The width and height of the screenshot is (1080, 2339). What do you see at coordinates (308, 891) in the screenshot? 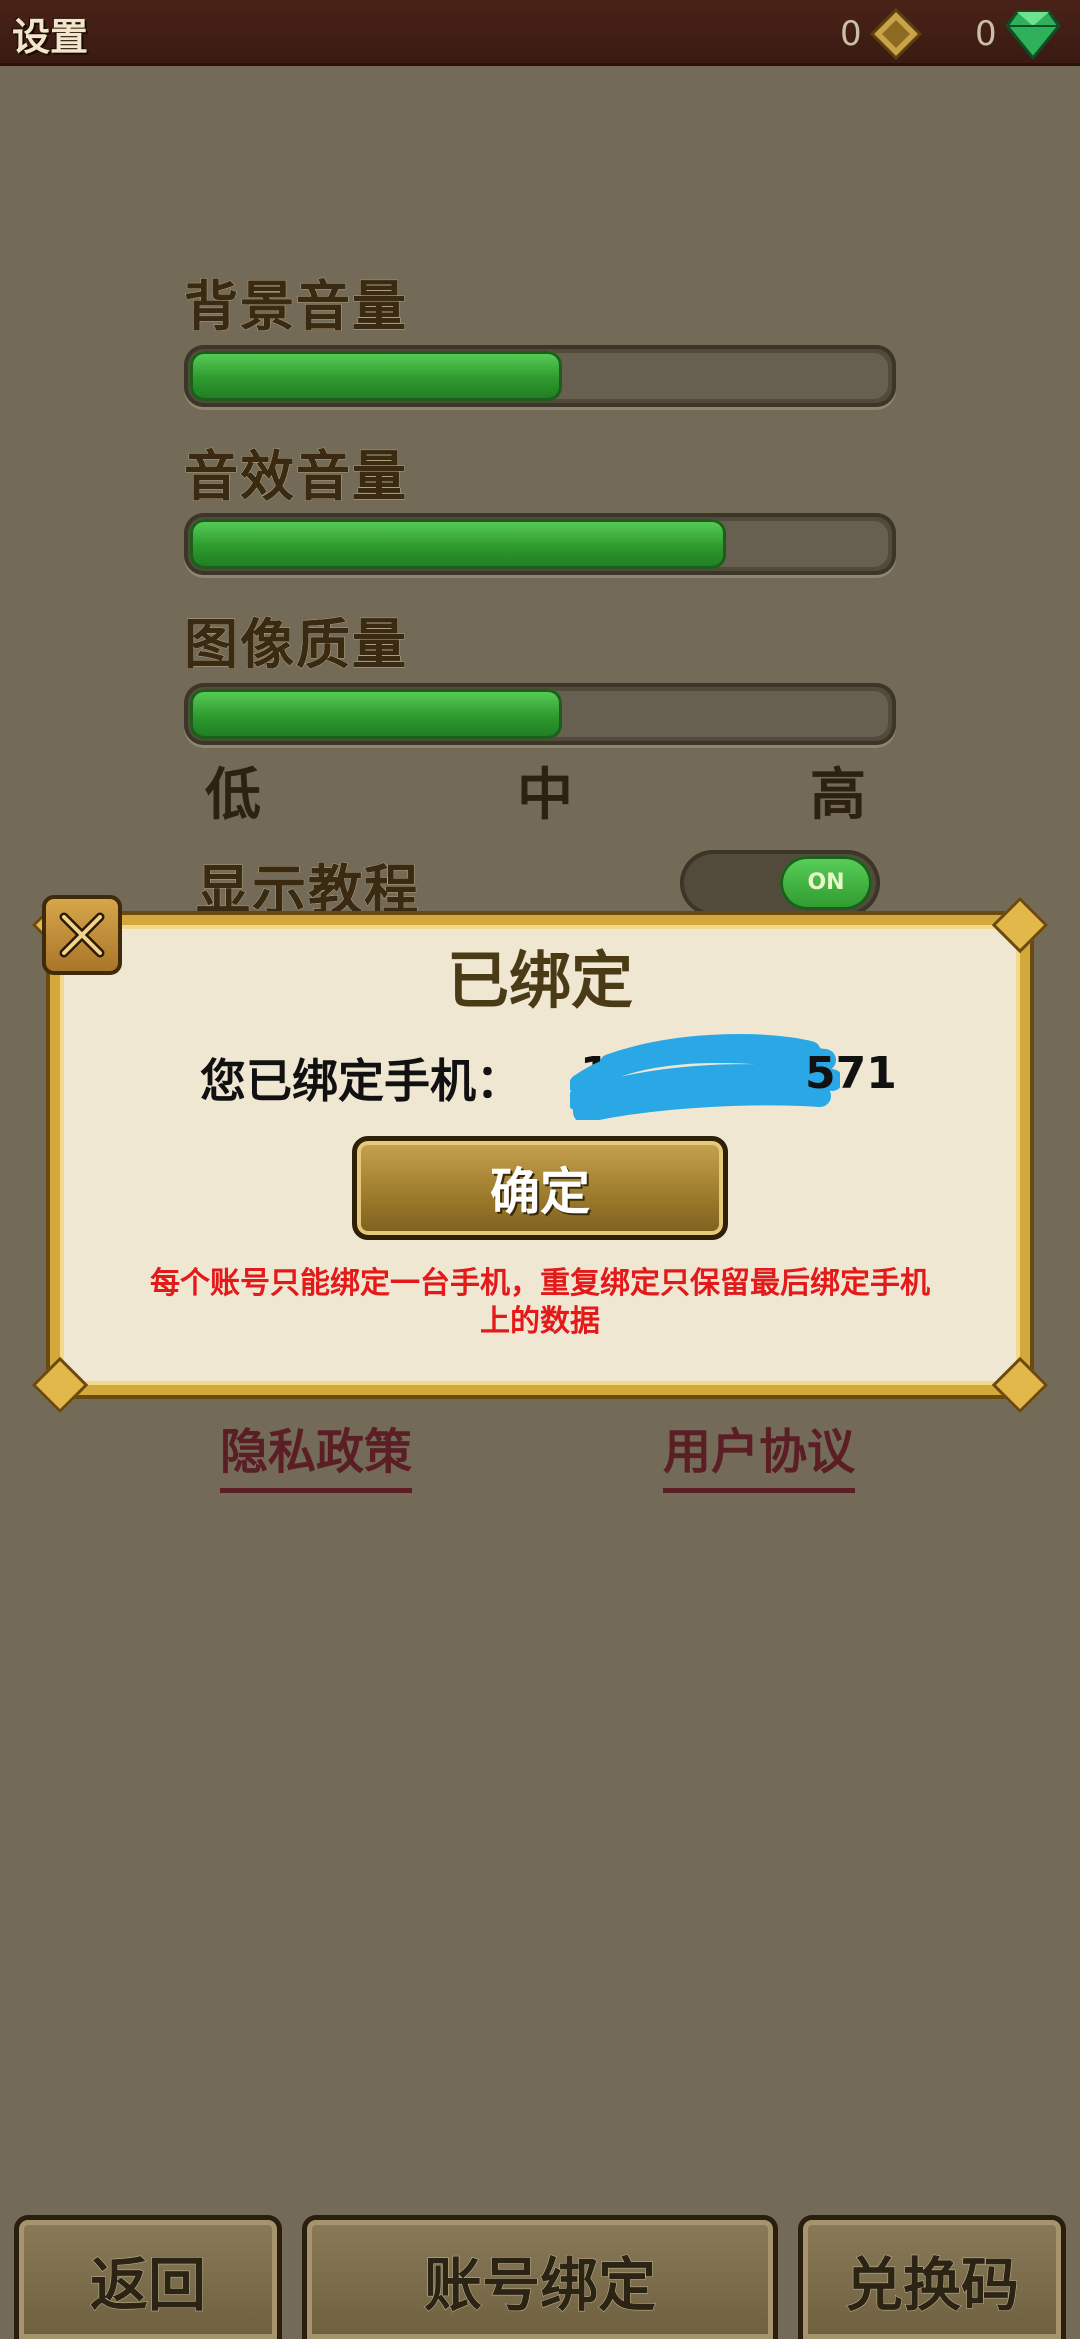
I see `tutorial-label: 显示教程` at bounding box center [308, 891].